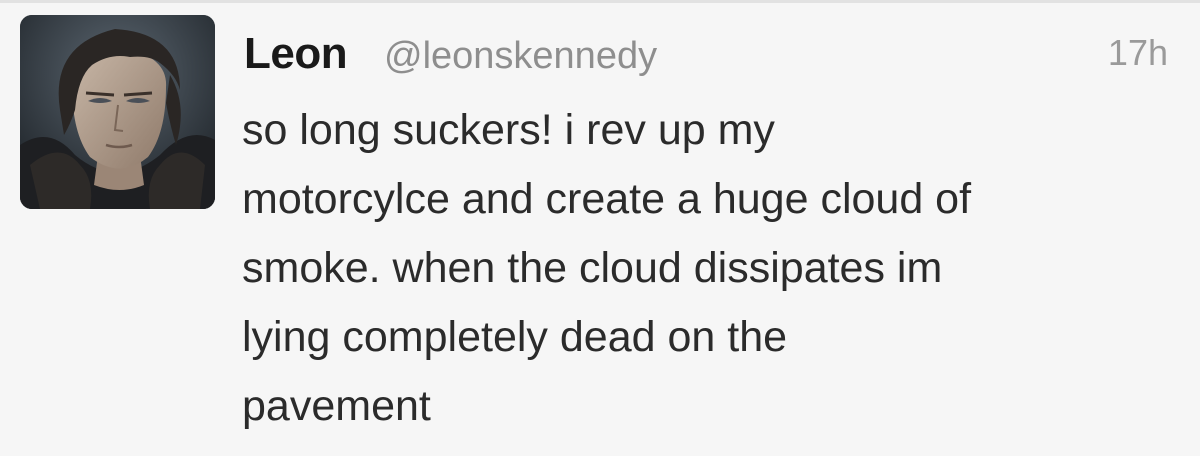 The height and width of the screenshot is (456, 1200). Describe the element at coordinates (607, 199) in the screenshot. I see `tweet-text-line: motorcylce and create a huge cloud of` at that location.